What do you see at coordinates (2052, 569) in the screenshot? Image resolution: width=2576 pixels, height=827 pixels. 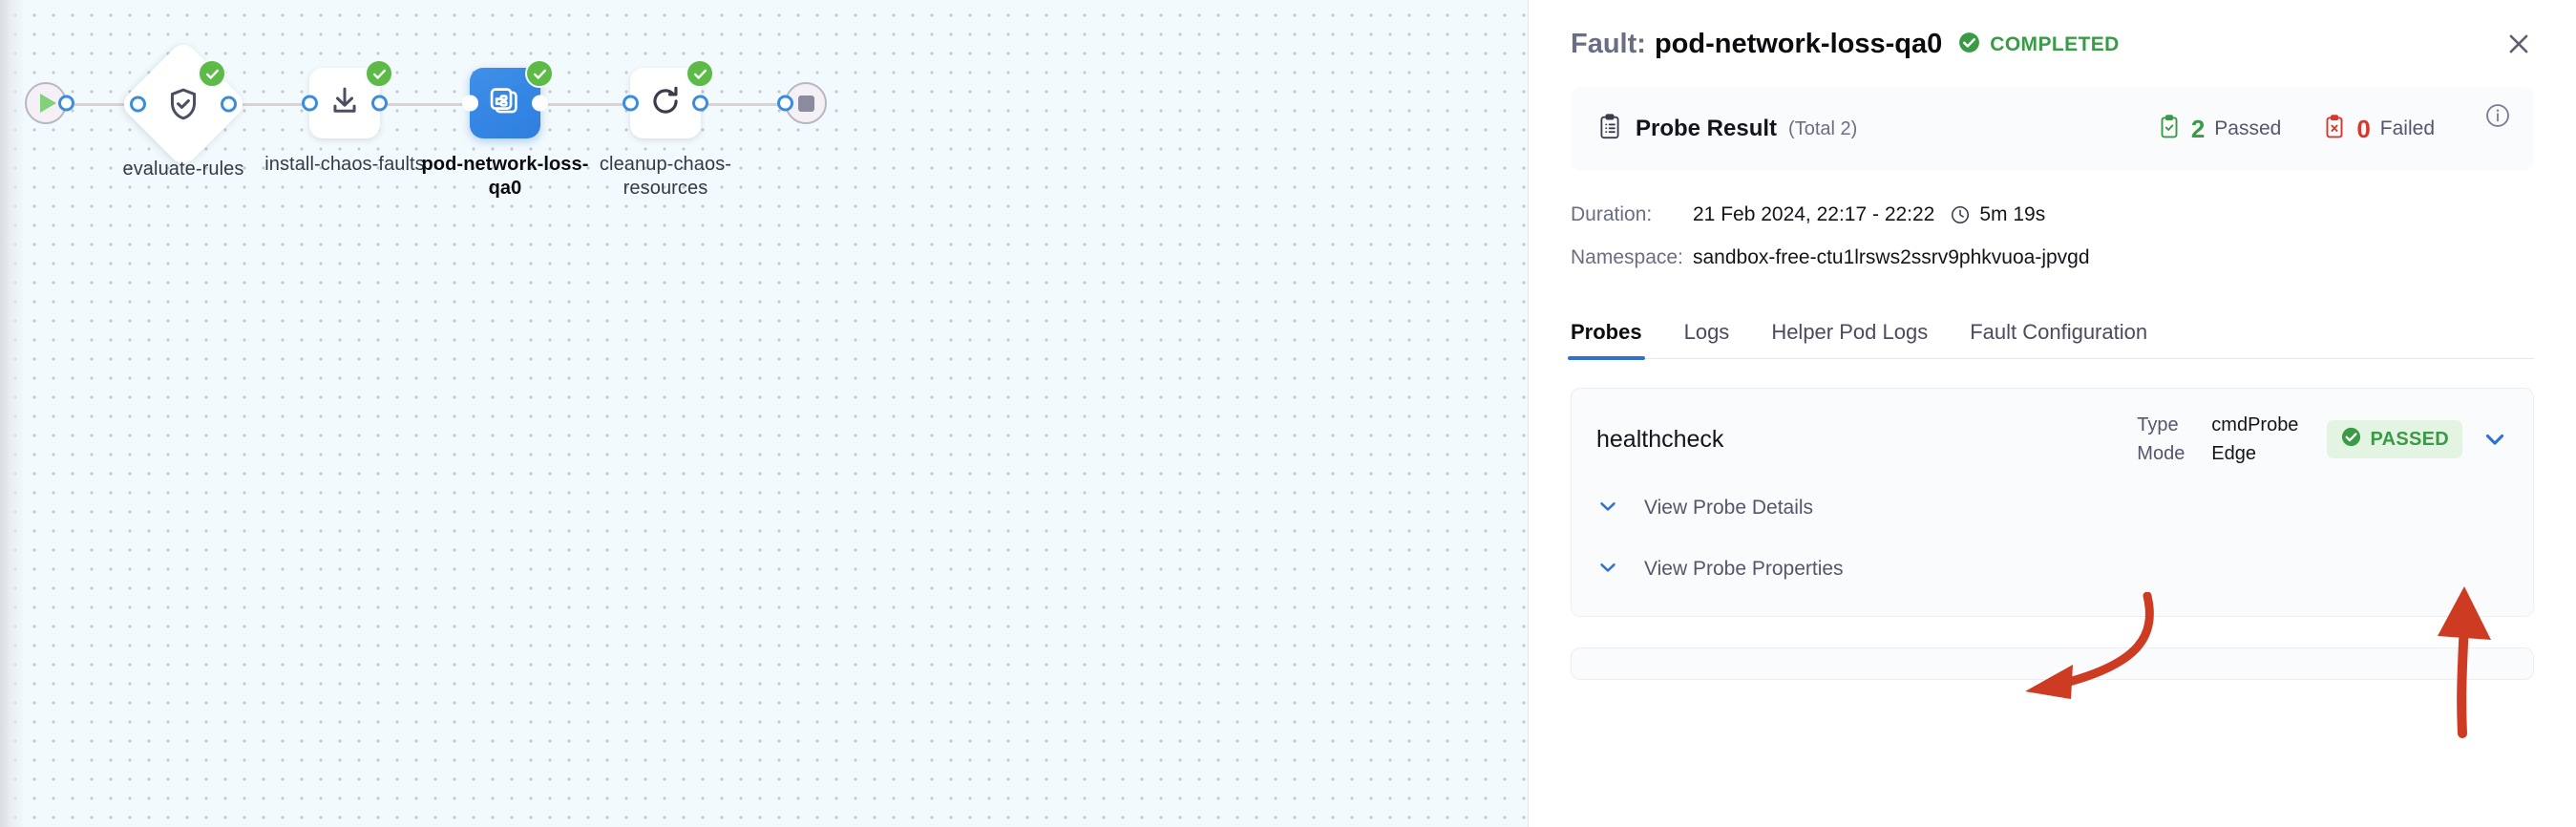 I see `view-probe-properties-row: View Probe Properties` at bounding box center [2052, 569].